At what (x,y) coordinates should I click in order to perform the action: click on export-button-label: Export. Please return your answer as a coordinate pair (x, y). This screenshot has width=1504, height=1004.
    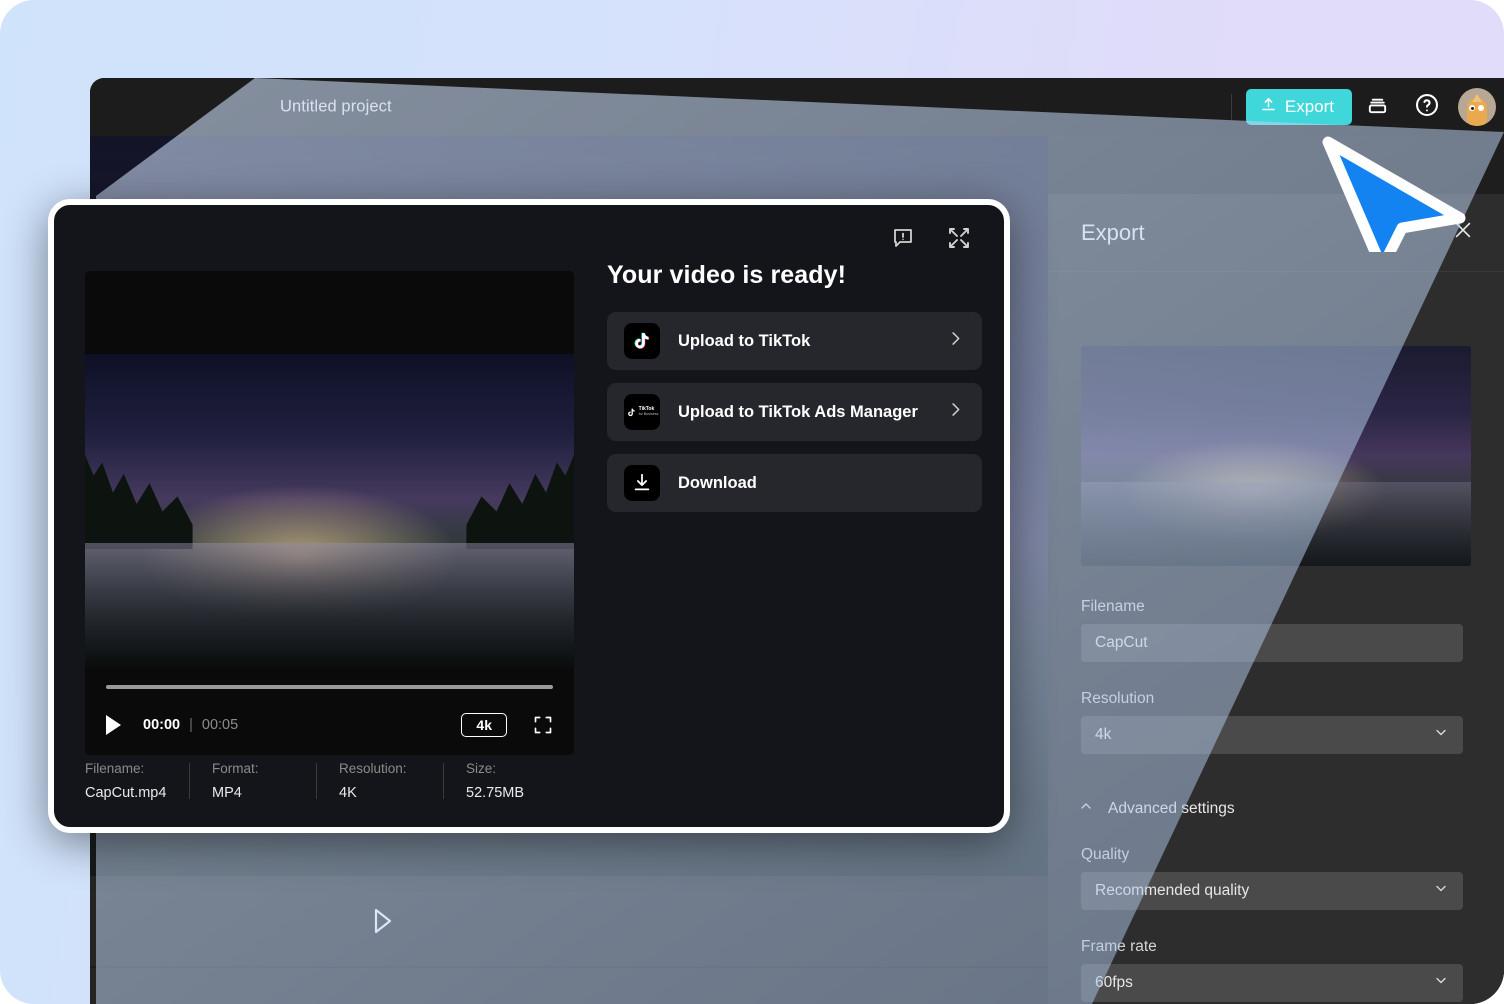
    Looking at the image, I should click on (1309, 106).